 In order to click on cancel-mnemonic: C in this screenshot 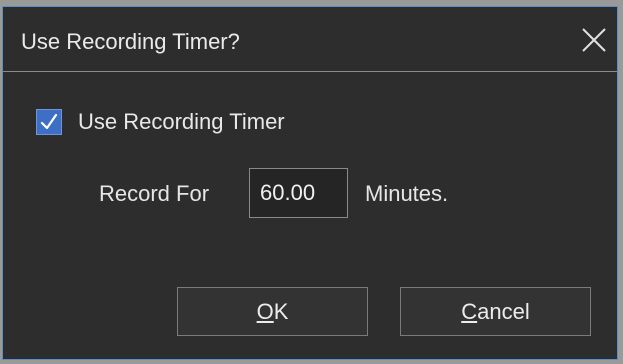, I will do `click(469, 311)`.